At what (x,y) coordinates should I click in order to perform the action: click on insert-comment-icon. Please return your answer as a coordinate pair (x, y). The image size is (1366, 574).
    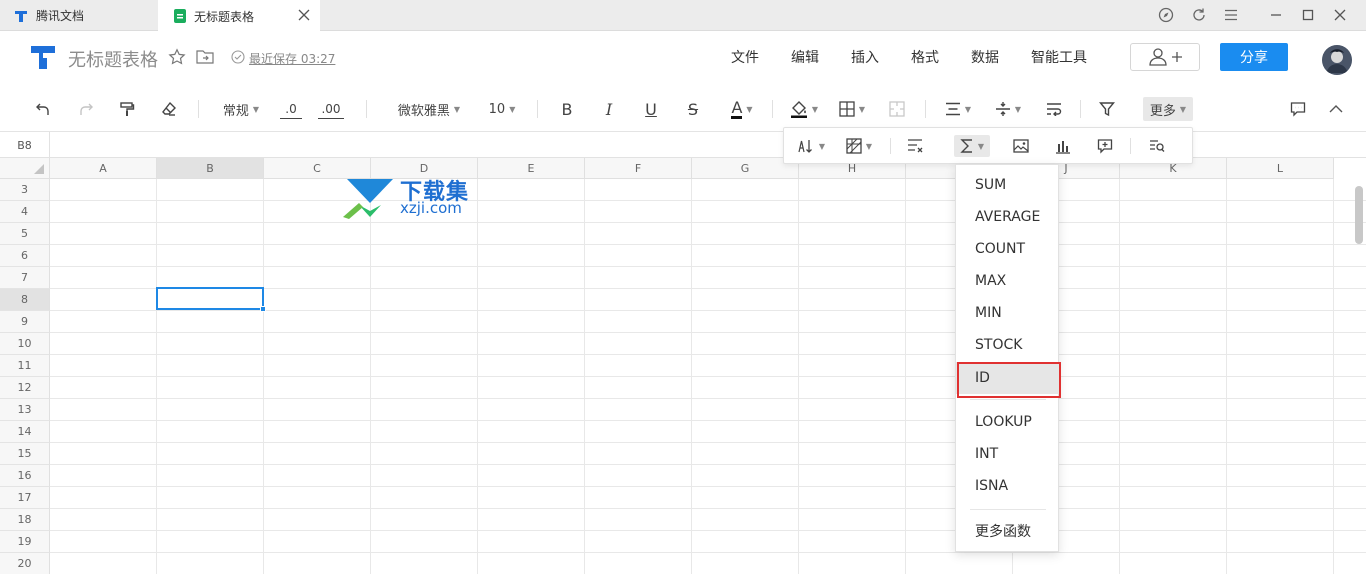
    Looking at the image, I should click on (1105, 146).